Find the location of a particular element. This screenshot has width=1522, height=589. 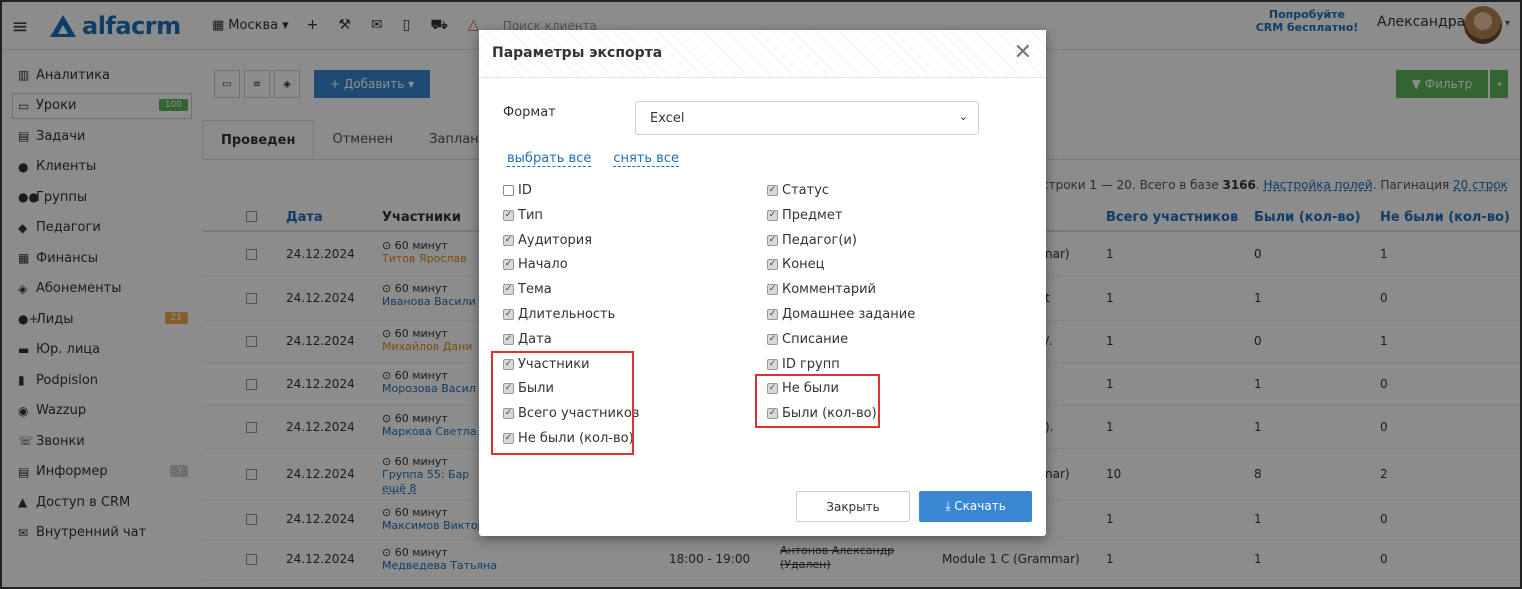

export-field-label: Списание is located at coordinates (815, 339).